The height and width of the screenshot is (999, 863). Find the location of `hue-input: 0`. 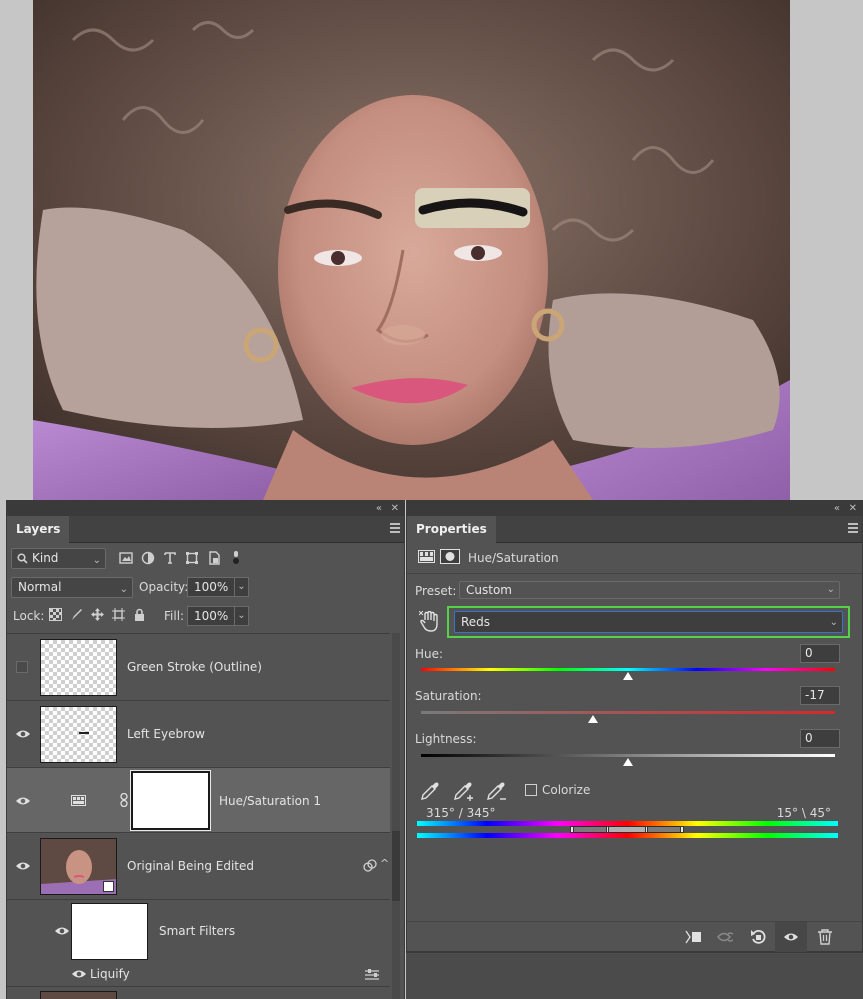

hue-input: 0 is located at coordinates (820, 653).